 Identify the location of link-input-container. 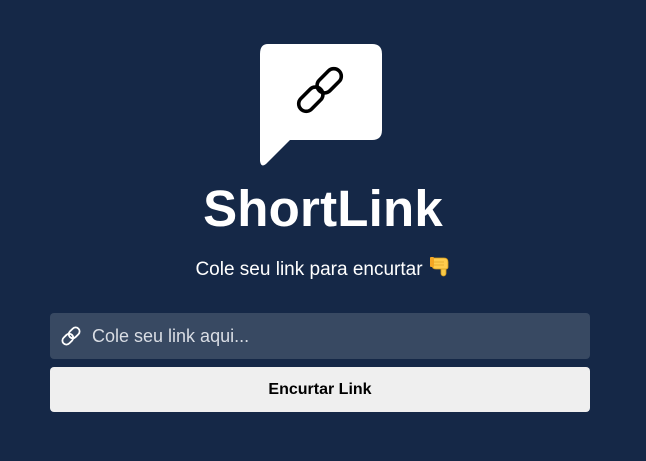
(320, 336).